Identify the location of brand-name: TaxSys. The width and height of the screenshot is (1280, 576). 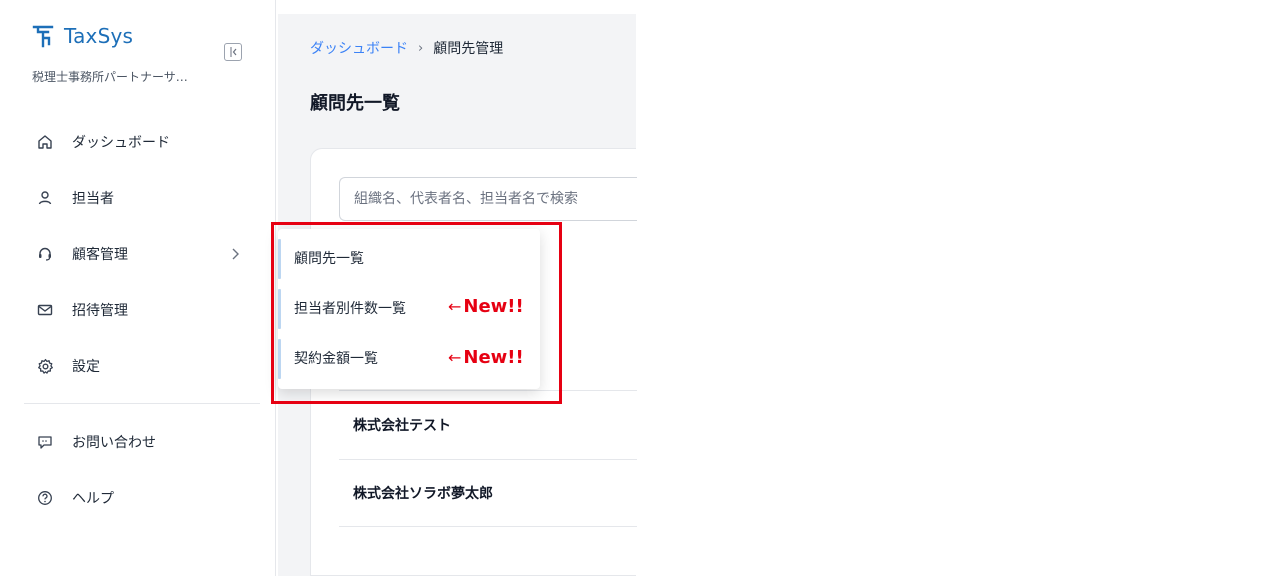
(99, 36).